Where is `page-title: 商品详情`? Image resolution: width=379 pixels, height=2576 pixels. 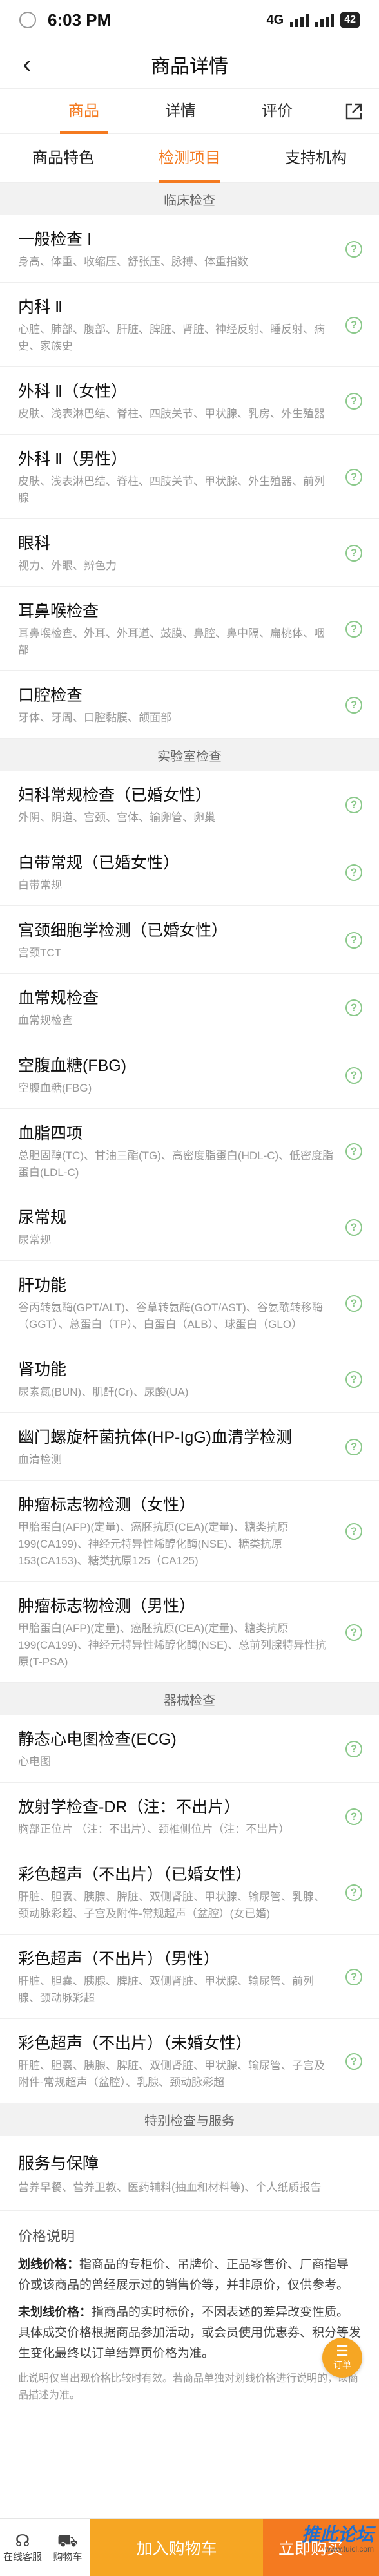 page-title: 商品详情 is located at coordinates (189, 66).